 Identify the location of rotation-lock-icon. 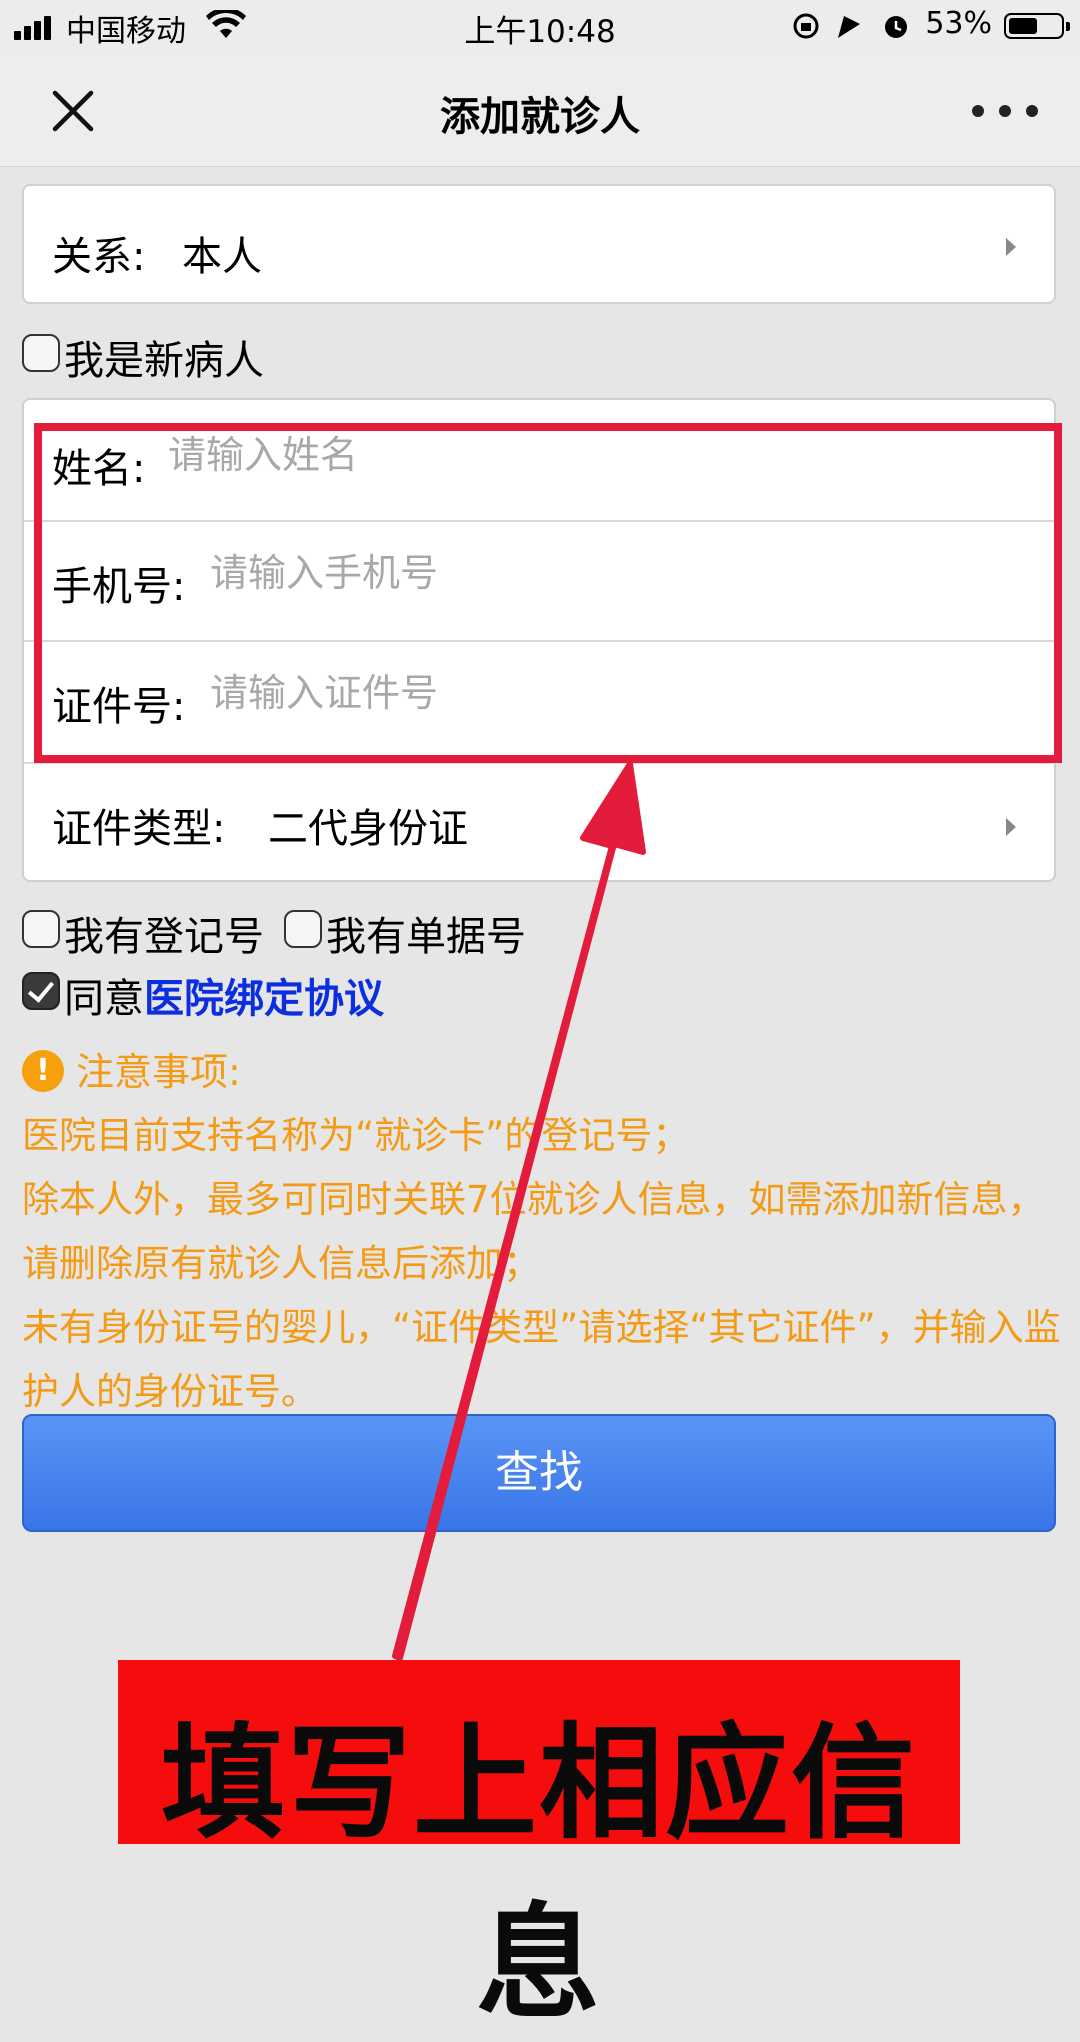
(806, 26).